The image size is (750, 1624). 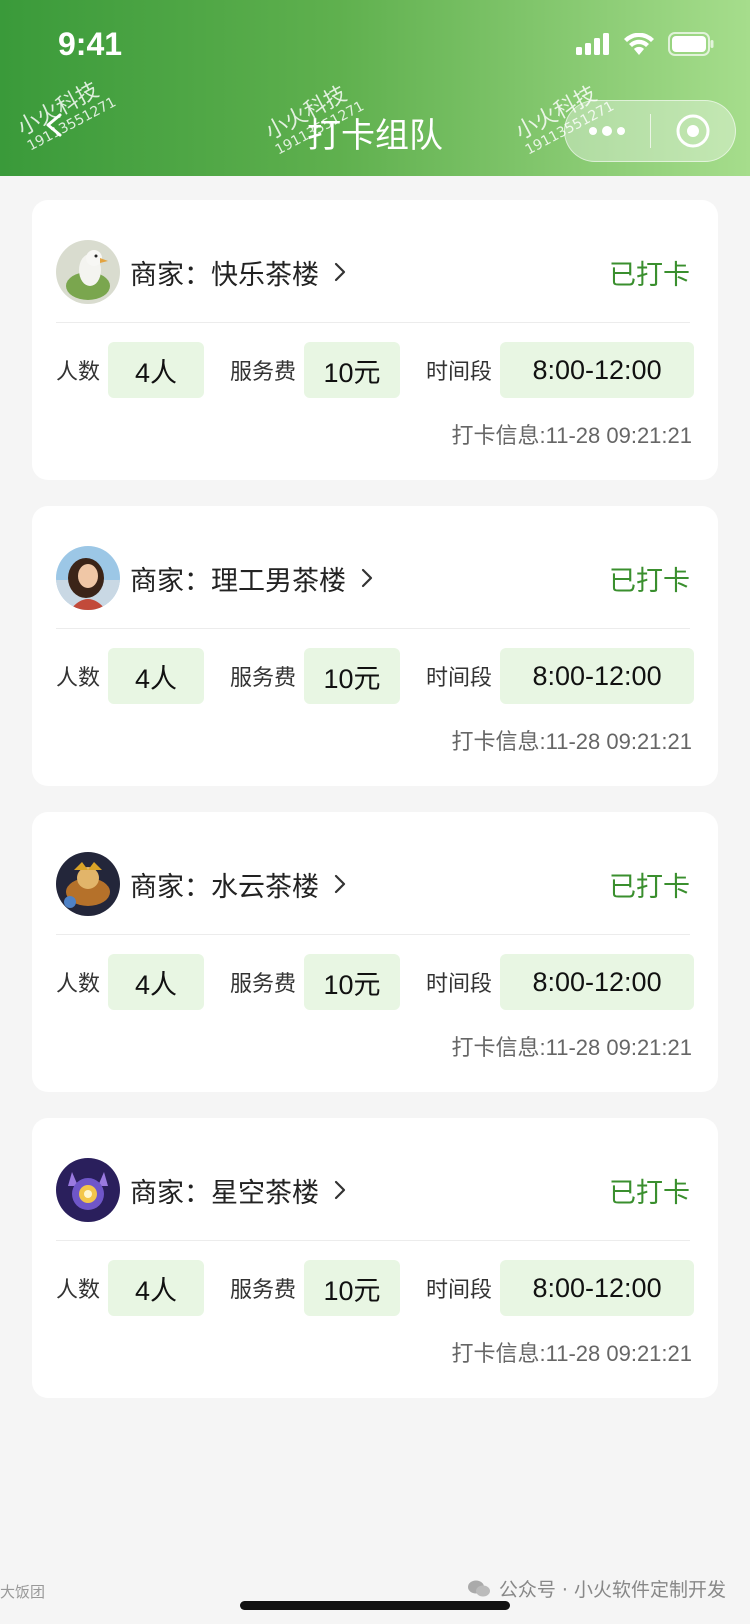 What do you see at coordinates (639, 44) in the screenshot?
I see `wifi-icon` at bounding box center [639, 44].